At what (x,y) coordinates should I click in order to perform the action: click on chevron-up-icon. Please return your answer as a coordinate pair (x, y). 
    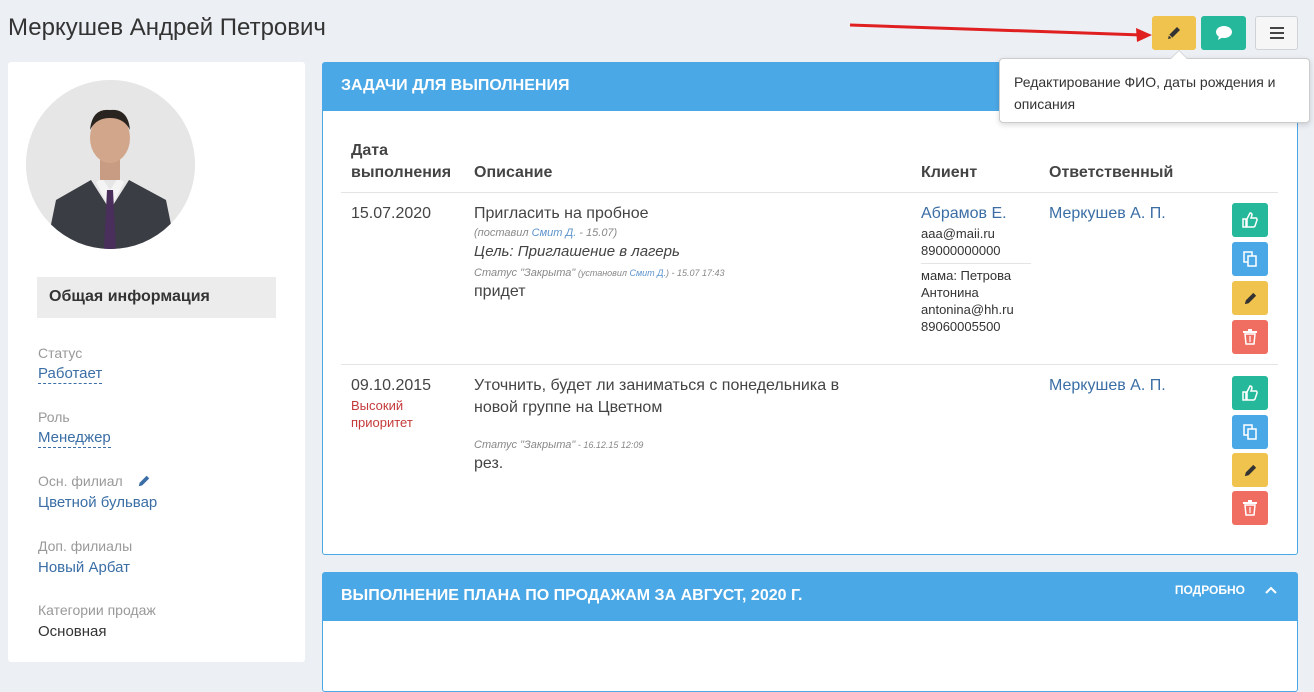
    Looking at the image, I should click on (1271, 590).